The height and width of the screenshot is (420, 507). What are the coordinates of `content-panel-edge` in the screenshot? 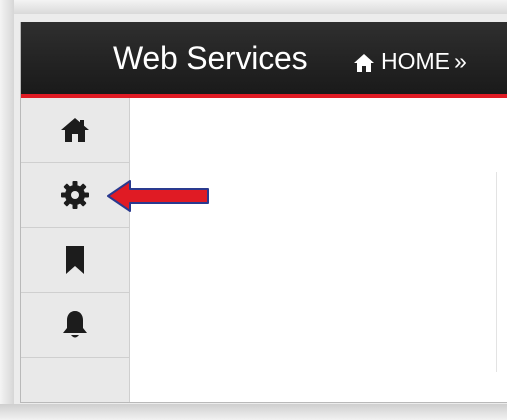 It's located at (501, 272).